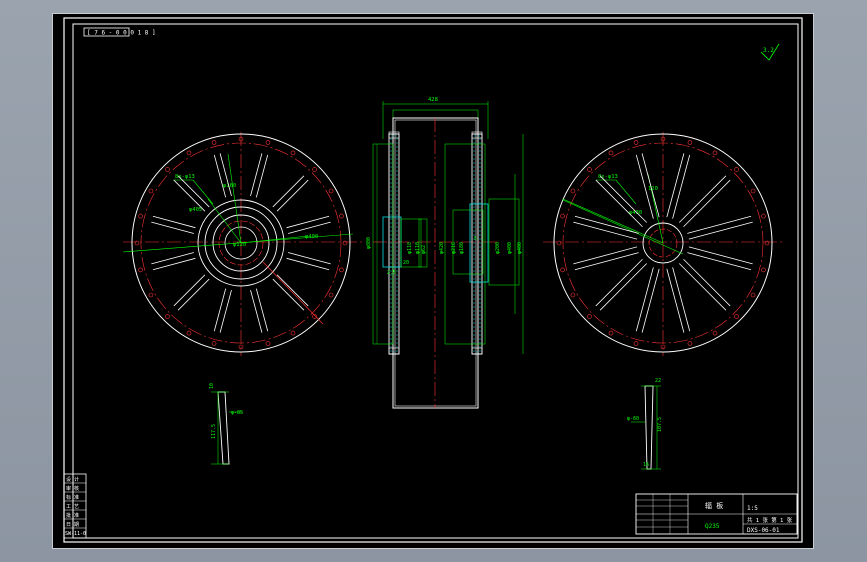 The height and width of the screenshot is (562, 867). What do you see at coordinates (424, 249) in the screenshot?
I see `section-left-label: φ62` at bounding box center [424, 249].